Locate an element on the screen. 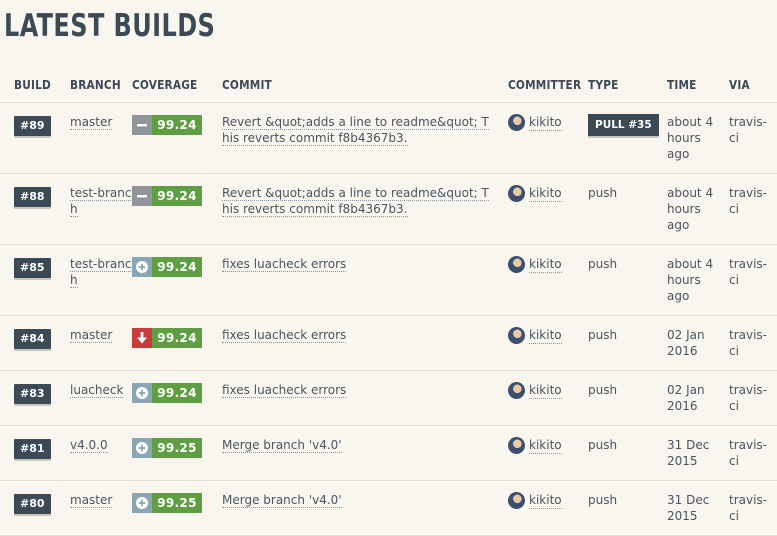  build-number-link: #80 is located at coordinates (32, 504).